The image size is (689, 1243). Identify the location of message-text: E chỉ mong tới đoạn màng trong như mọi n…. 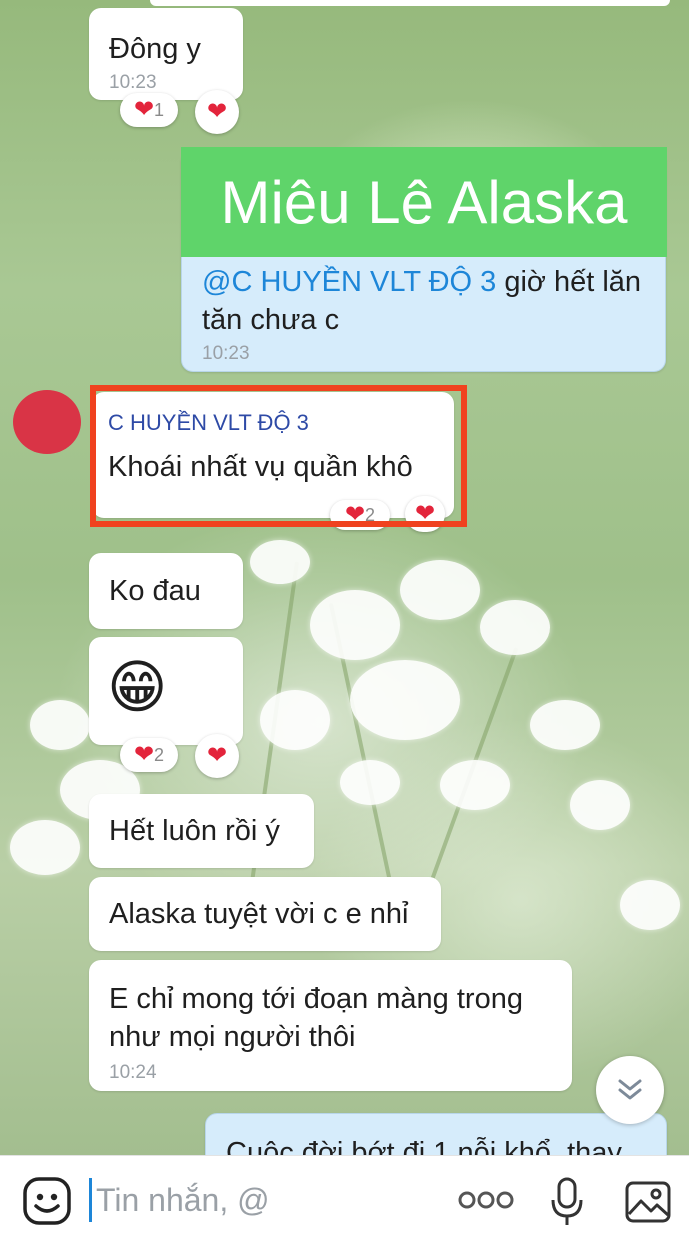
(334, 1018).